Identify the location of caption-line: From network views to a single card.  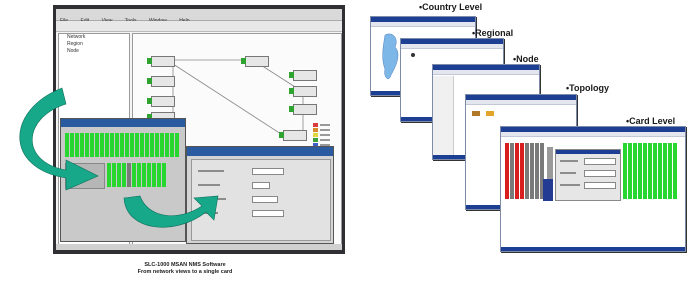
(185, 272).